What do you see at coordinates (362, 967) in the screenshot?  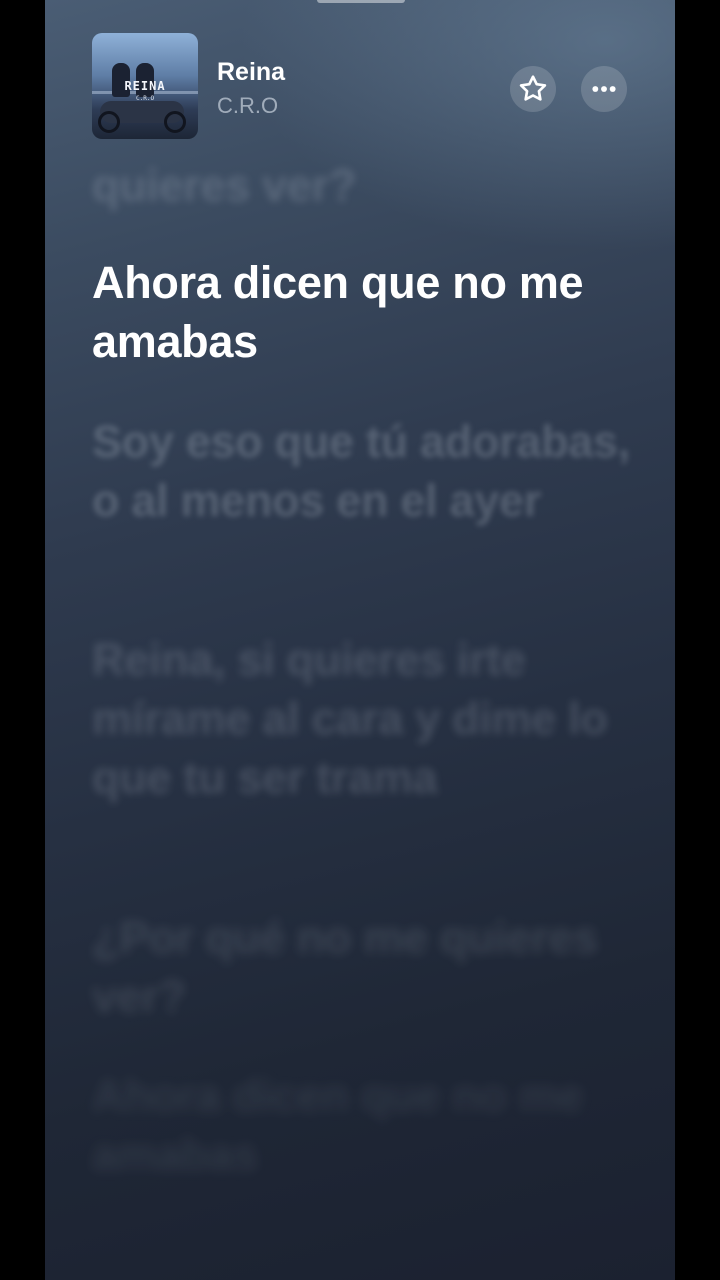 I see `lyric-line-upcoming: ¿Por qué no me quieres ver?` at bounding box center [362, 967].